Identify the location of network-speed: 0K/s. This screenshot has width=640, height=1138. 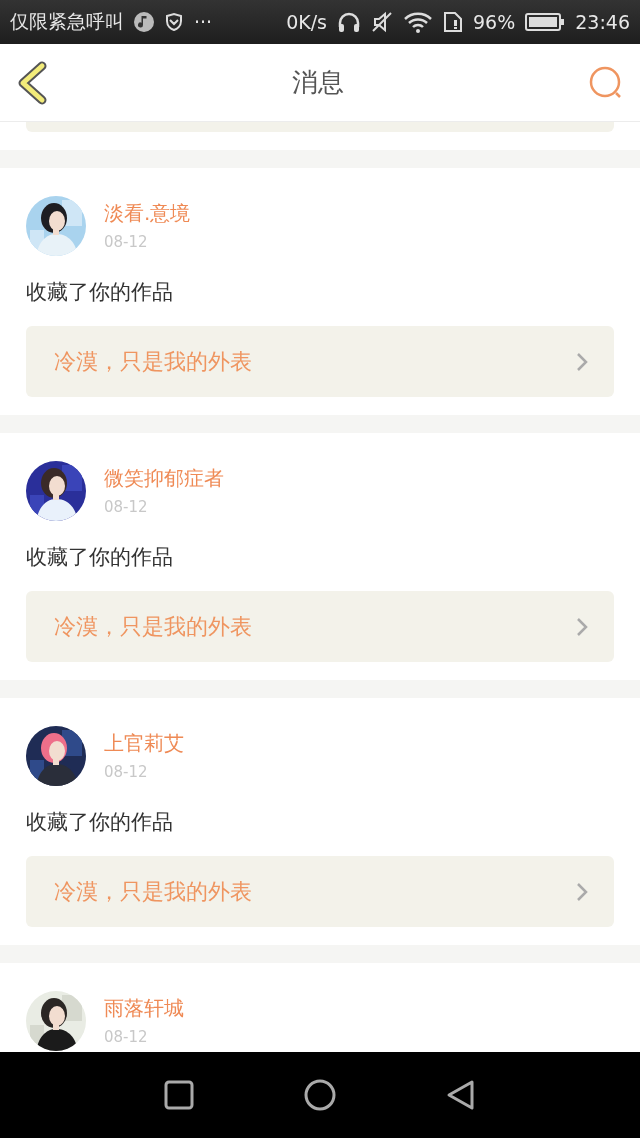
(306, 22).